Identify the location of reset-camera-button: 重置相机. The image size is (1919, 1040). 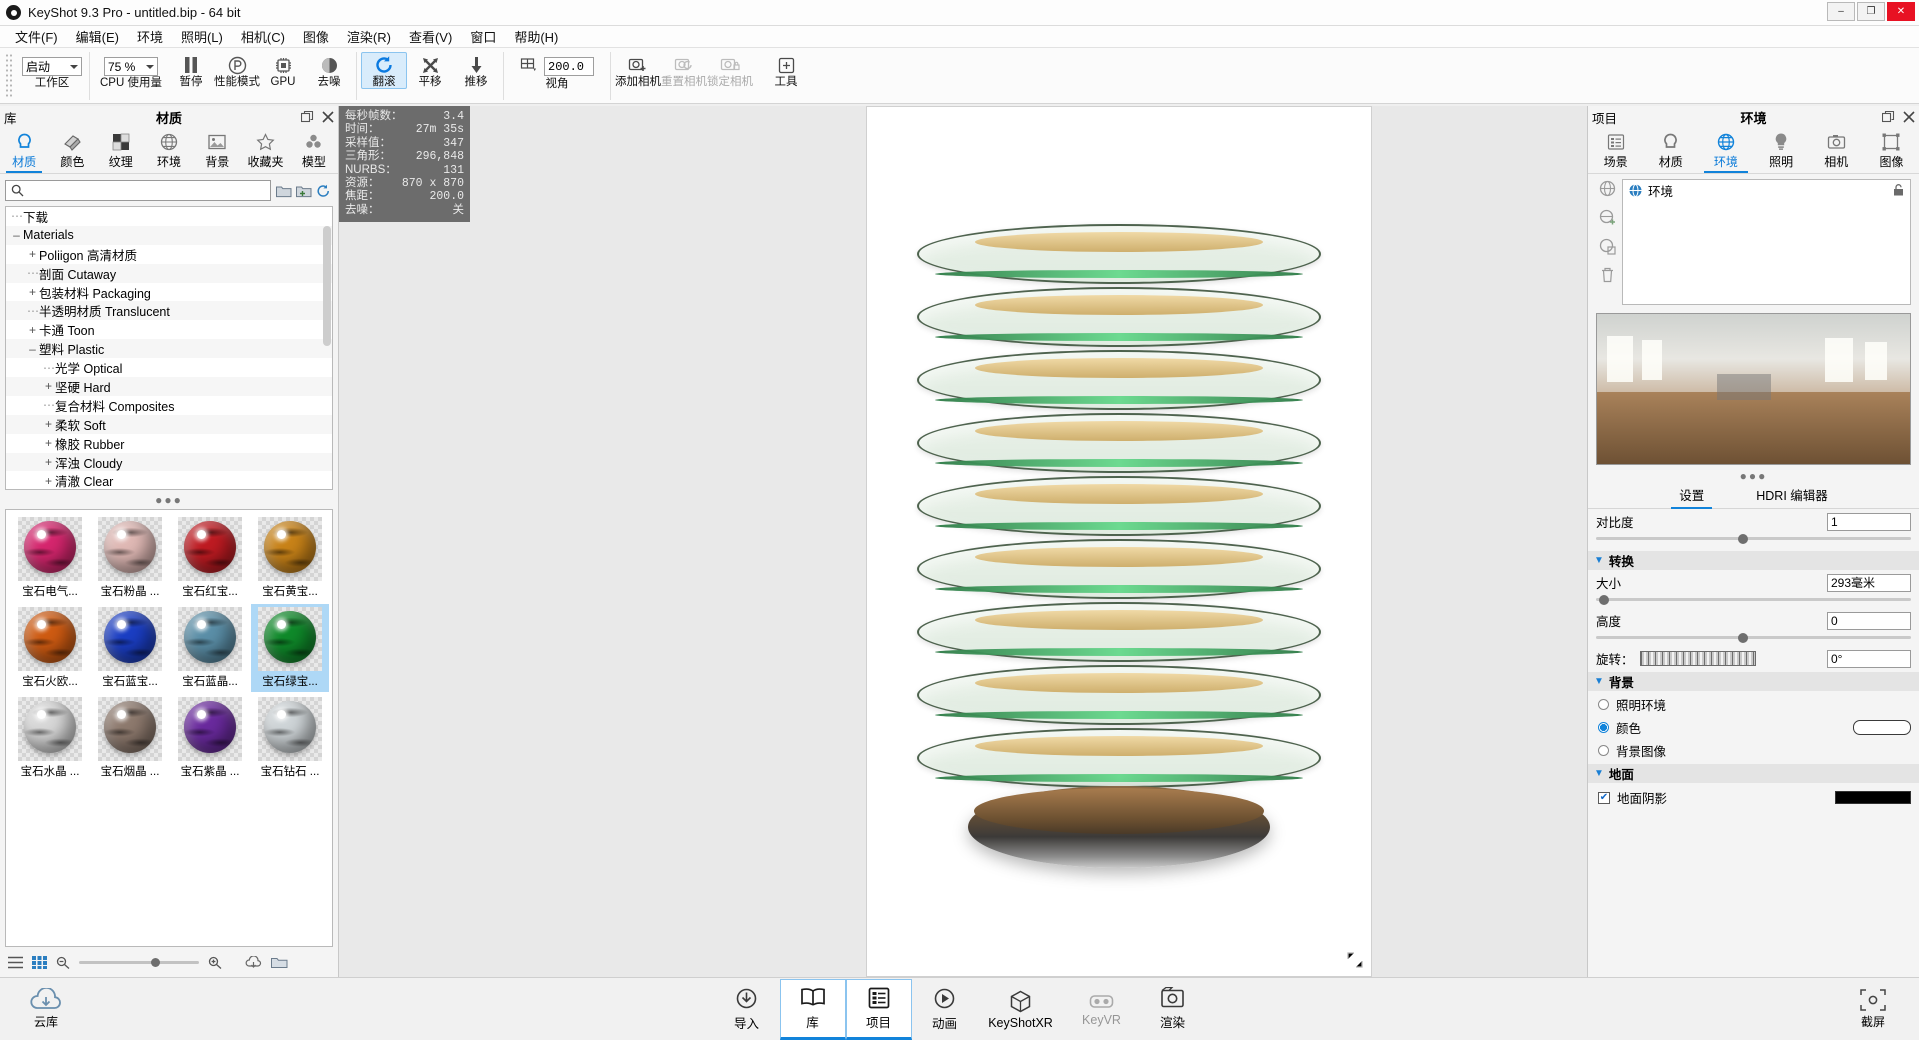
(684, 70).